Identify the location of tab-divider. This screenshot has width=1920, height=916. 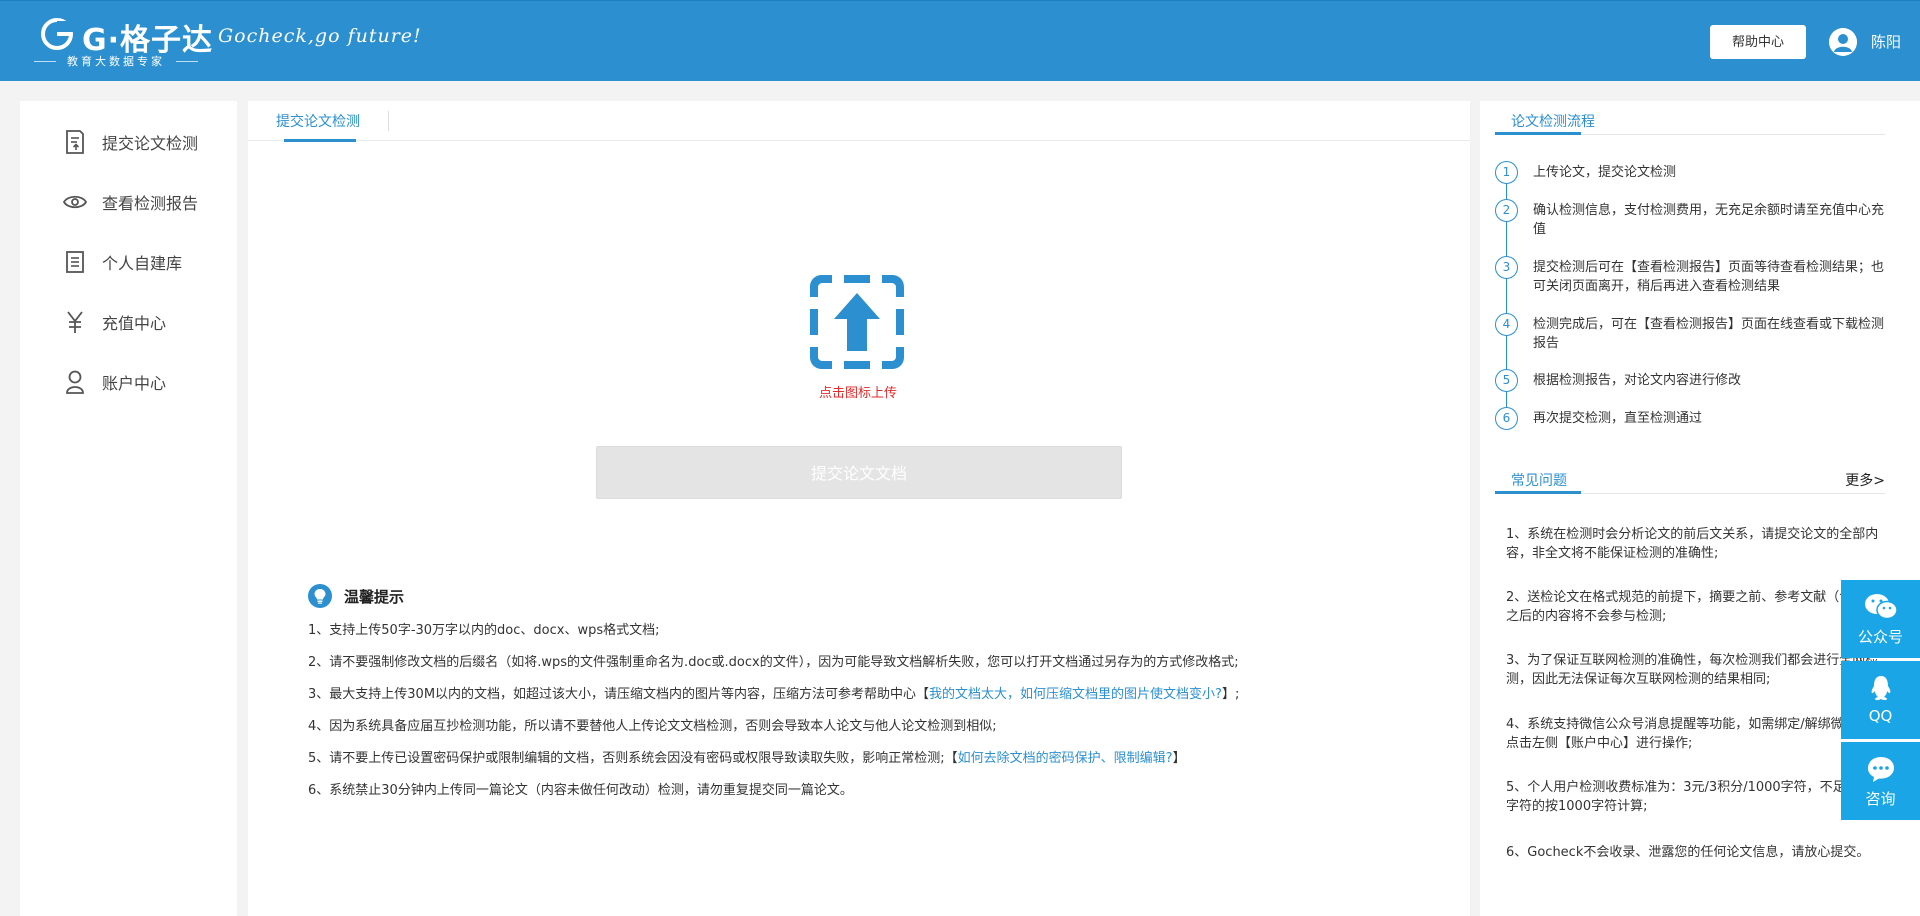
(388, 121).